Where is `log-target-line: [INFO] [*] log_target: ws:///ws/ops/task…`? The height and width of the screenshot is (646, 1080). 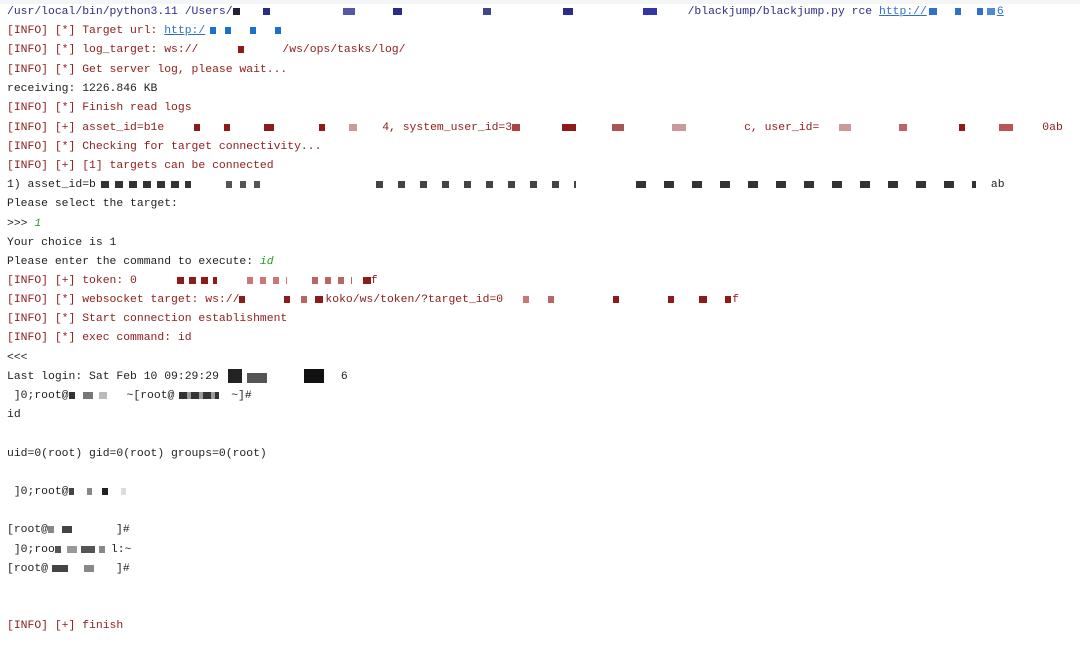 log-target-line: [INFO] [*] log_target: ws:///ws/ops/task… is located at coordinates (206, 50).